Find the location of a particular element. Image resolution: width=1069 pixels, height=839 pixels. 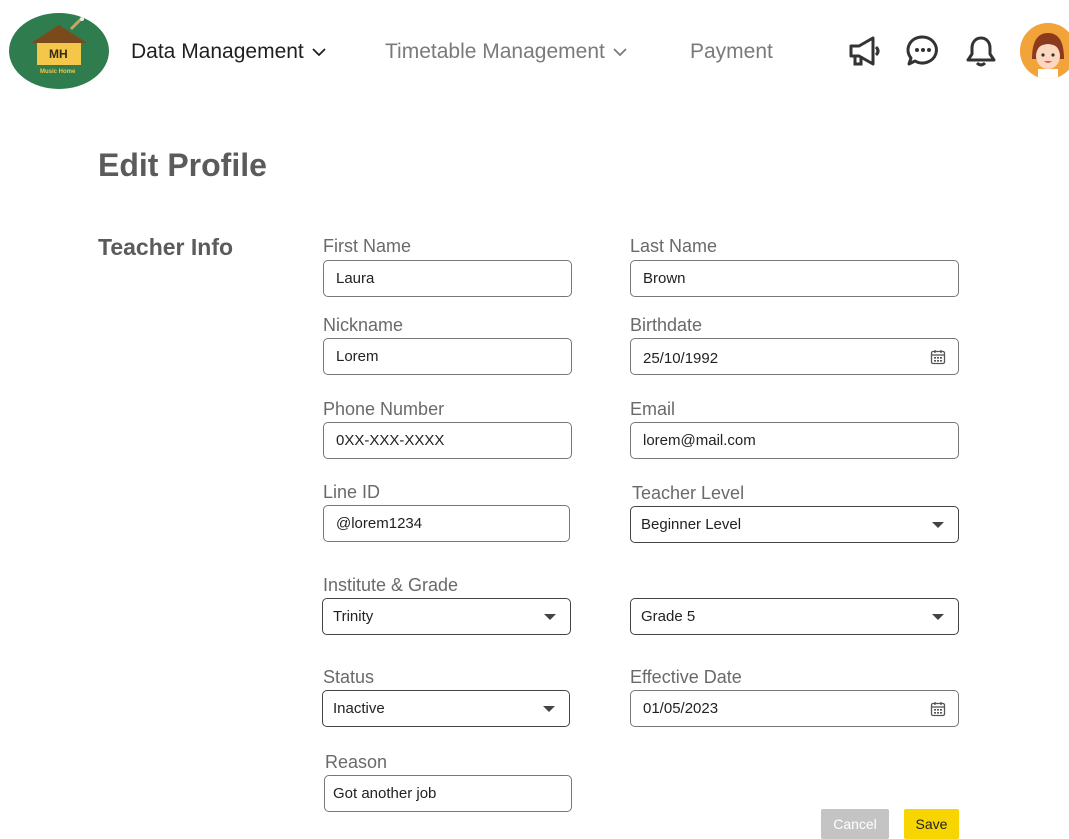

phone-input is located at coordinates (447, 440).